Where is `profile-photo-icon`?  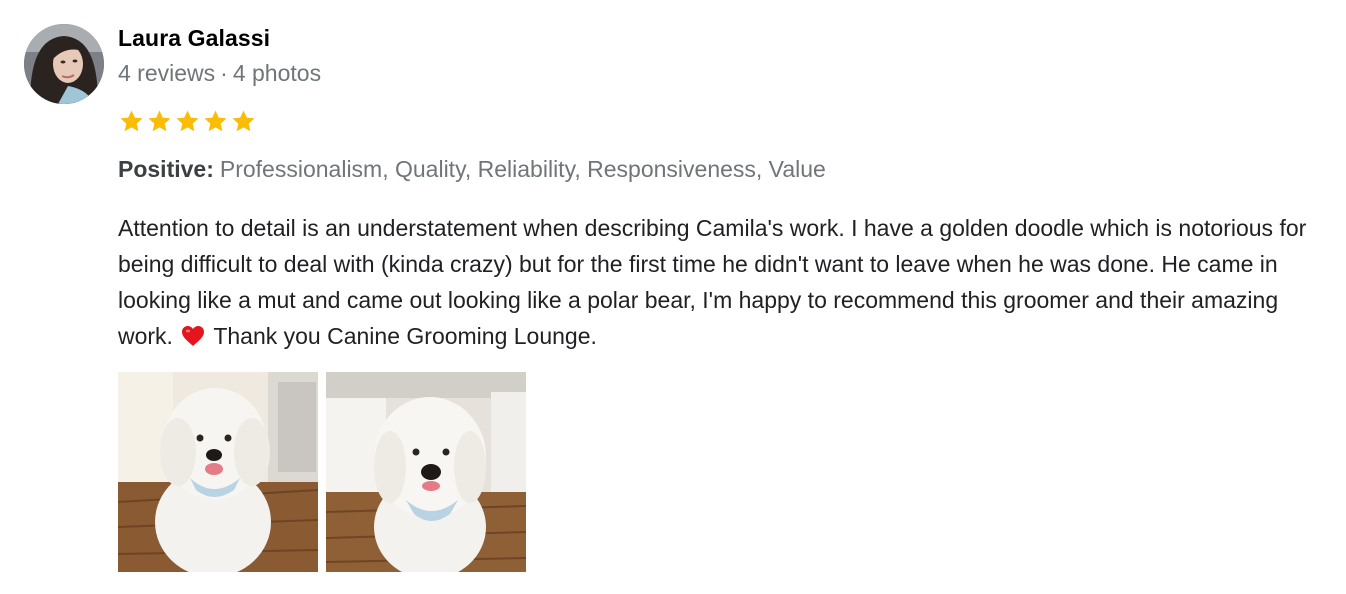
profile-photo-icon is located at coordinates (64, 64).